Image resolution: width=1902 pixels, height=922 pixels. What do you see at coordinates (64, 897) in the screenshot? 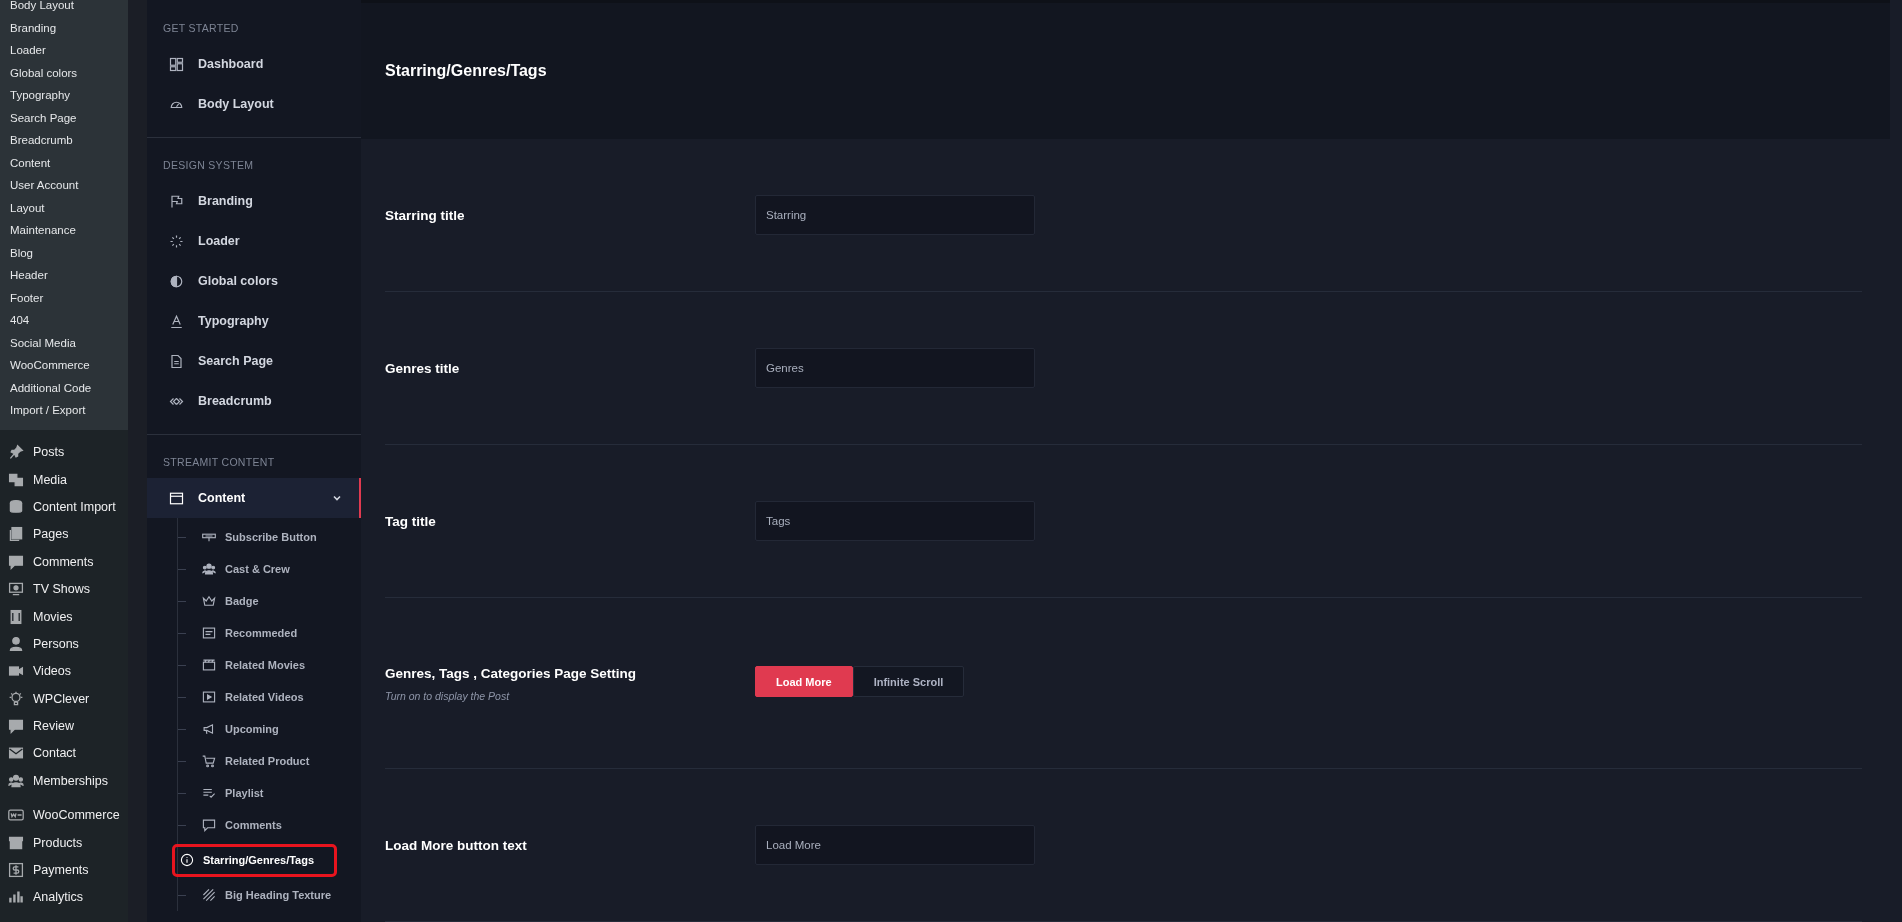
I see `admin-menu-item: Analytics` at bounding box center [64, 897].